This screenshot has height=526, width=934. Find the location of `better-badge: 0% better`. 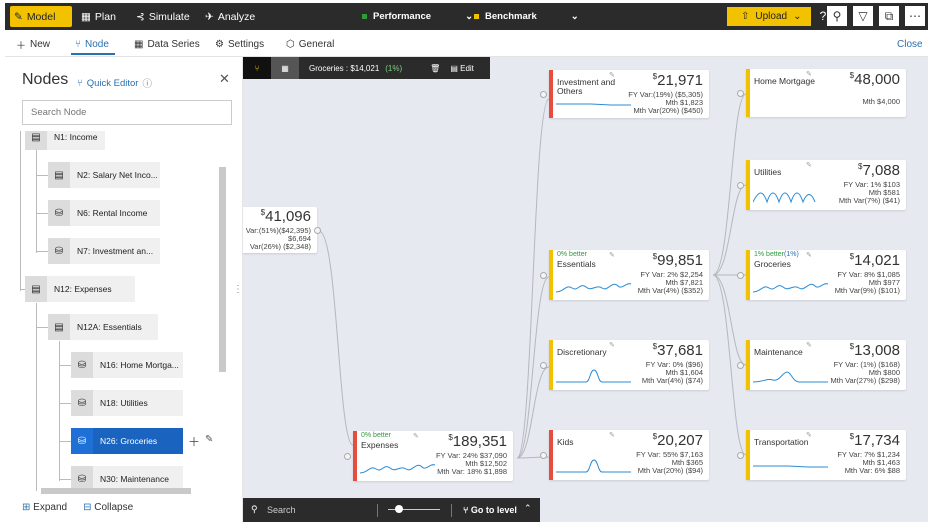

better-badge: 0% better is located at coordinates (376, 435).